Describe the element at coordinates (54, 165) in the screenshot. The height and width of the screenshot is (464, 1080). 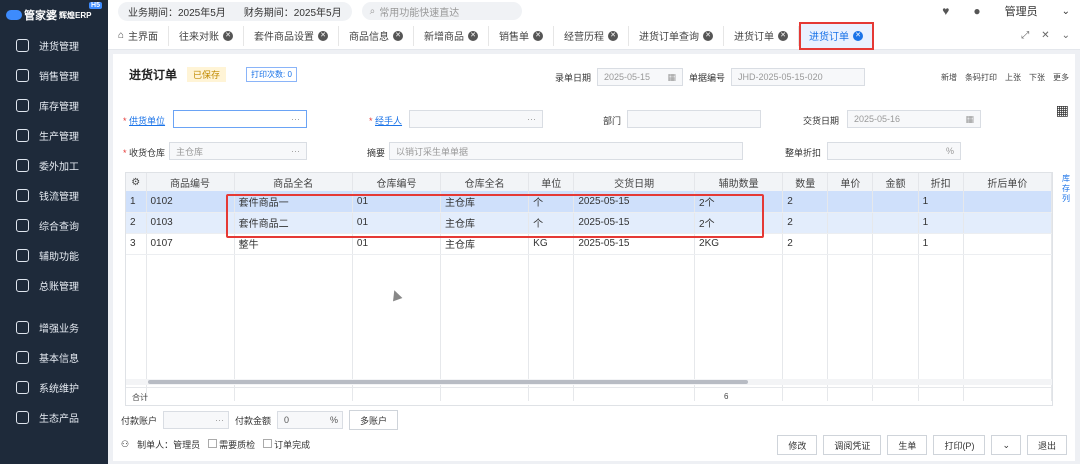
I see `sidebar-item: 委外加工` at that location.